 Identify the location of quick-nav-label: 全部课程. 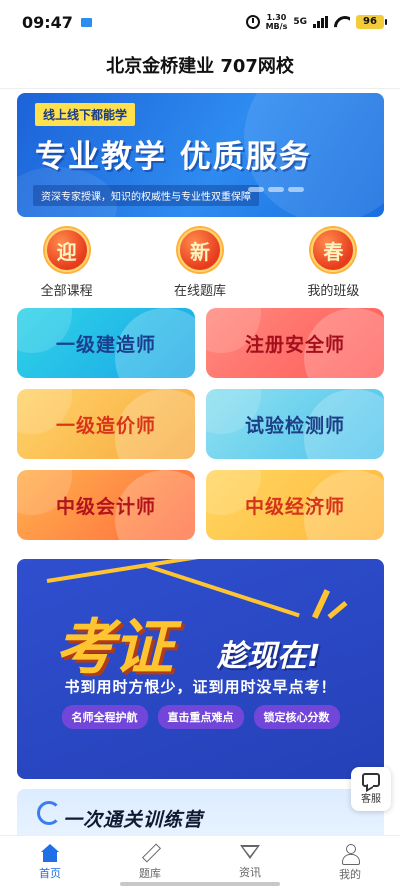
(66, 291).